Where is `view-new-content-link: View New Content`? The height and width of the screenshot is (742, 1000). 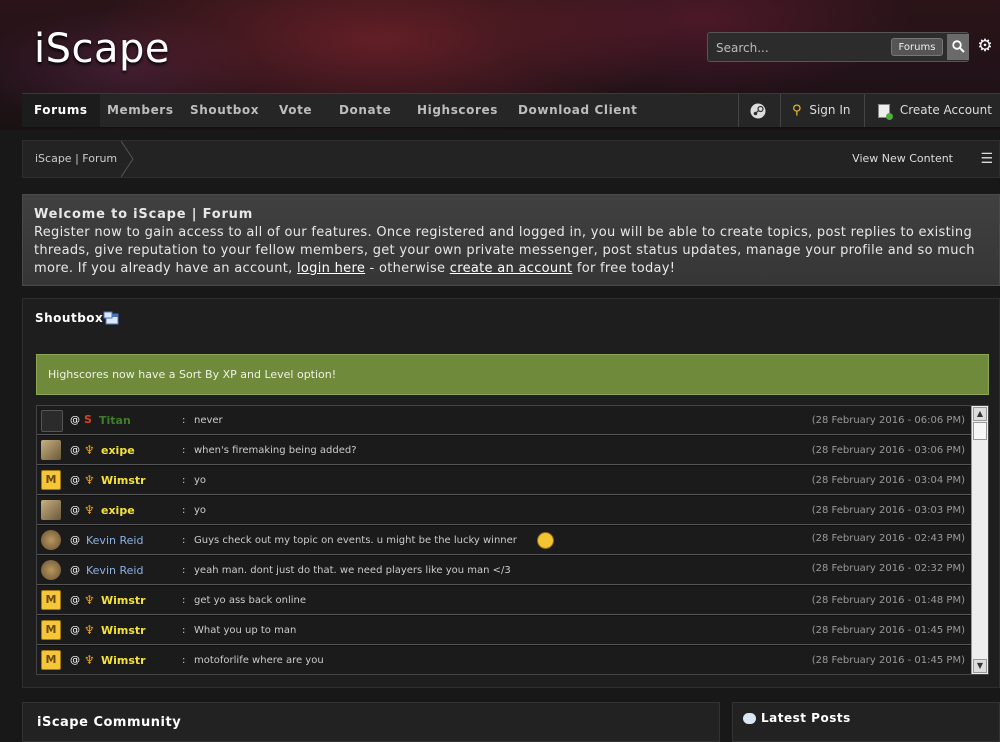 view-new-content-link: View New Content is located at coordinates (902, 159).